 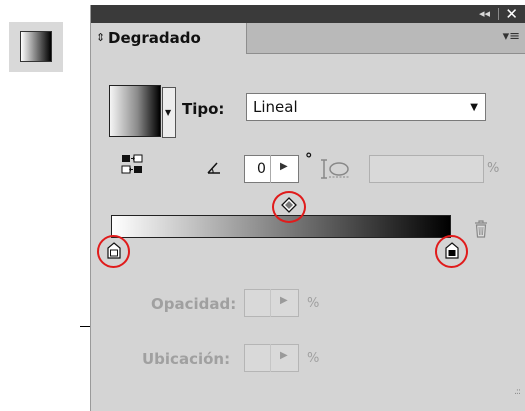 I want to click on opacity-label: Opacidad:, so click(x=194, y=304).